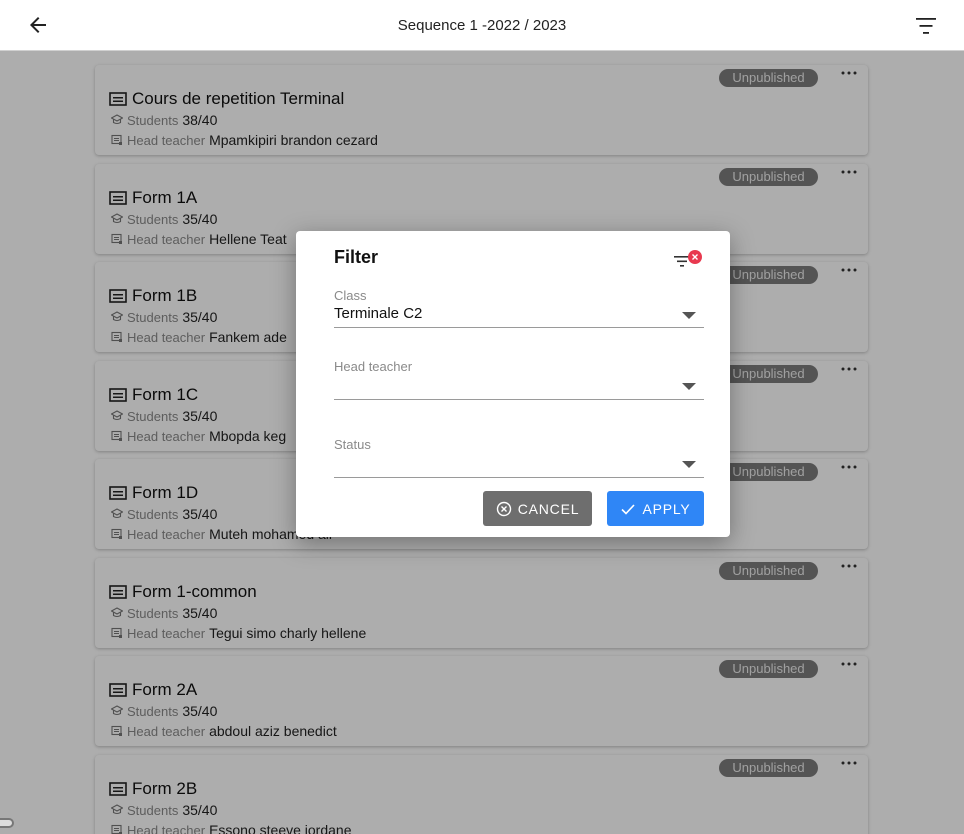 The width and height of the screenshot is (964, 834). I want to click on class-label: Class, so click(350, 295).